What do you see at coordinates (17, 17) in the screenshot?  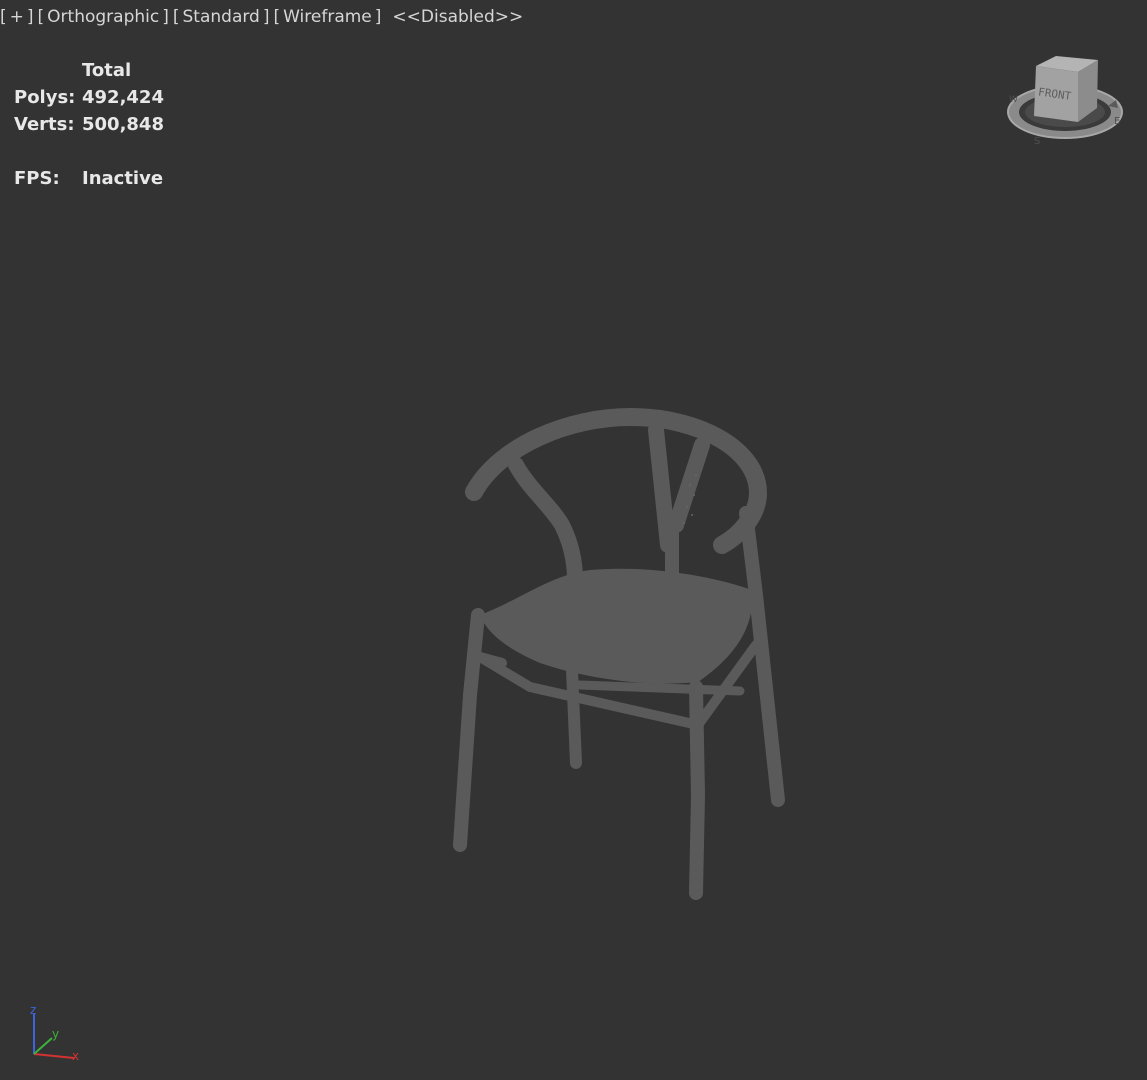 I see `viewport-plus-menu: +` at bounding box center [17, 17].